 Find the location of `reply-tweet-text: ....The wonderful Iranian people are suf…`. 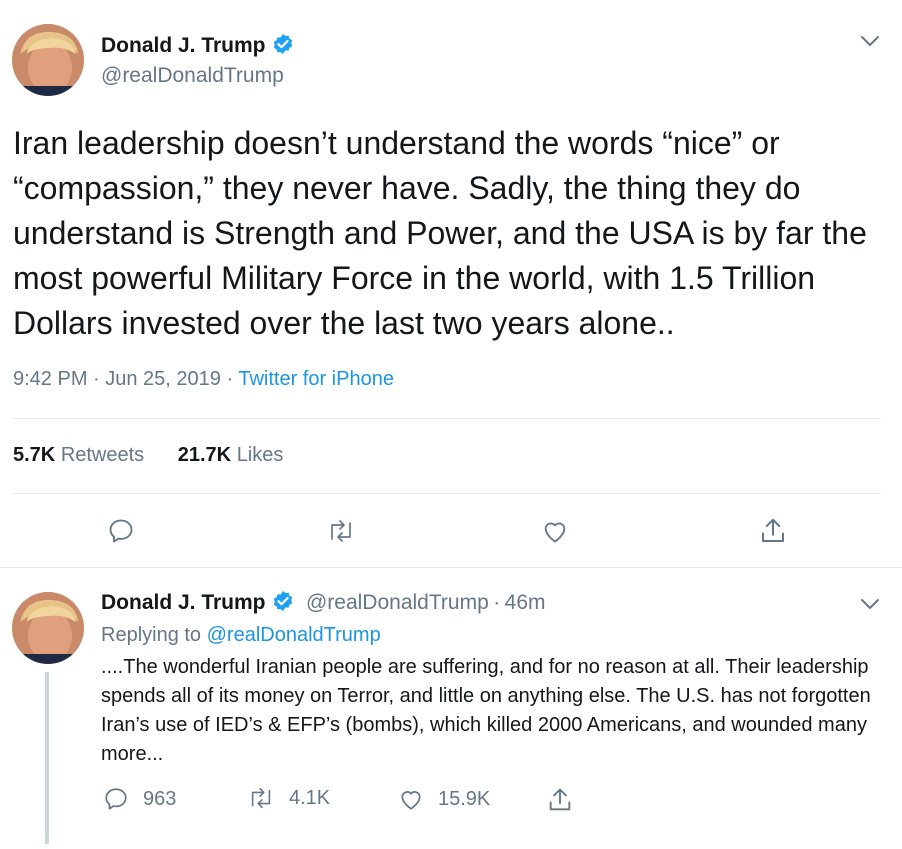

reply-tweet-text: ....The wonderful Iranian people are suf… is located at coordinates (486, 710).